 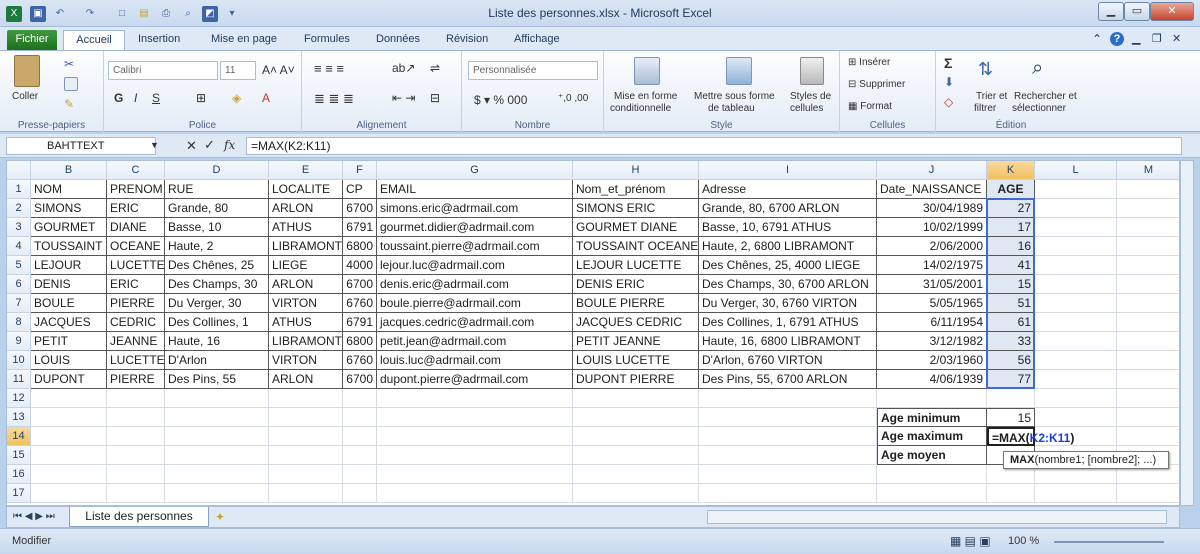 I want to click on table-cell: 2/03/1960, so click(x=932, y=360).